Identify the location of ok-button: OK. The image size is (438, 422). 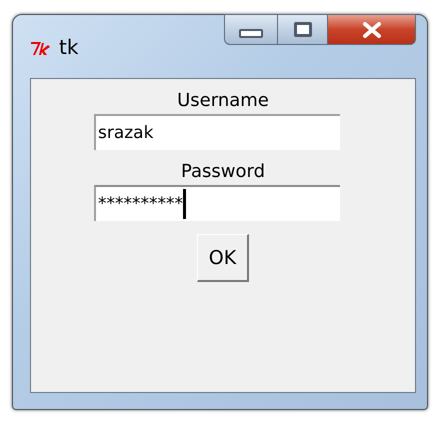
(223, 258).